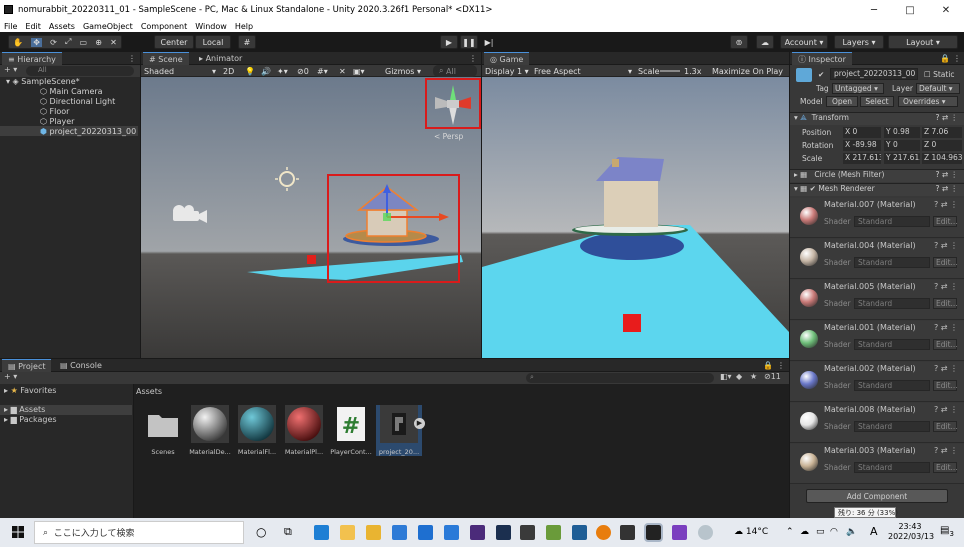 The height and width of the screenshot is (547, 964). Describe the element at coordinates (342, 71) in the screenshot. I see `tools-icon: ✕` at that location.